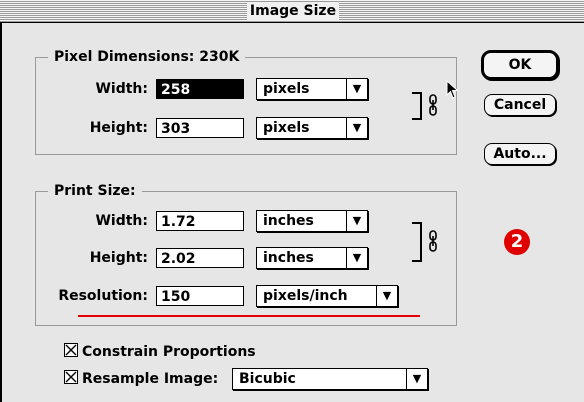  What do you see at coordinates (417, 106) in the screenshot?
I see `pixel-link-bracket` at bounding box center [417, 106].